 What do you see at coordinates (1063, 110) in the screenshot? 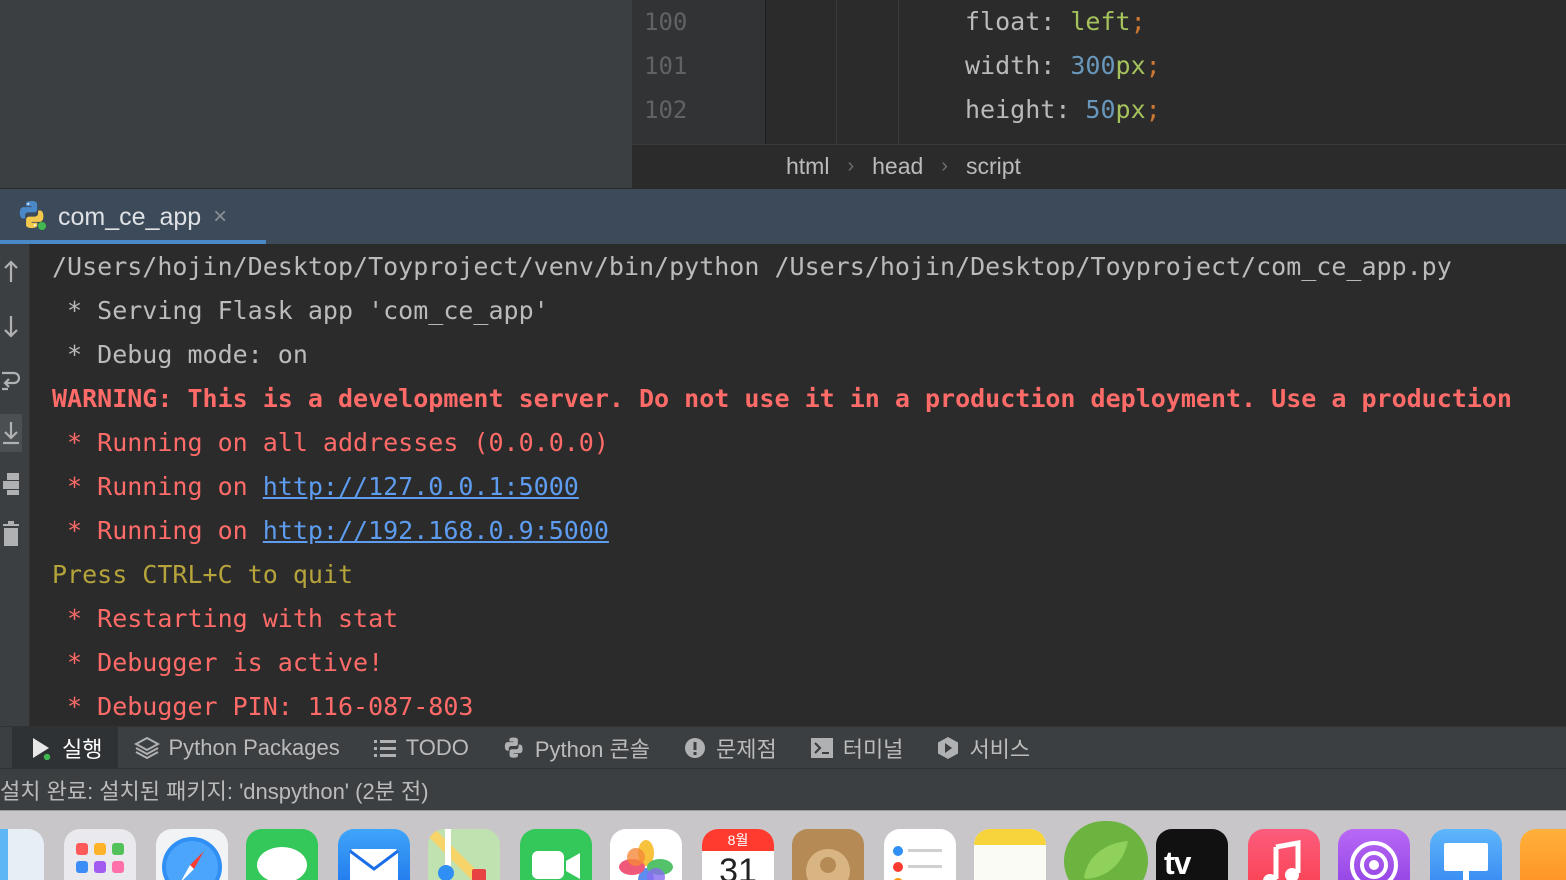
I see `code-line: height: 50px;` at bounding box center [1063, 110].